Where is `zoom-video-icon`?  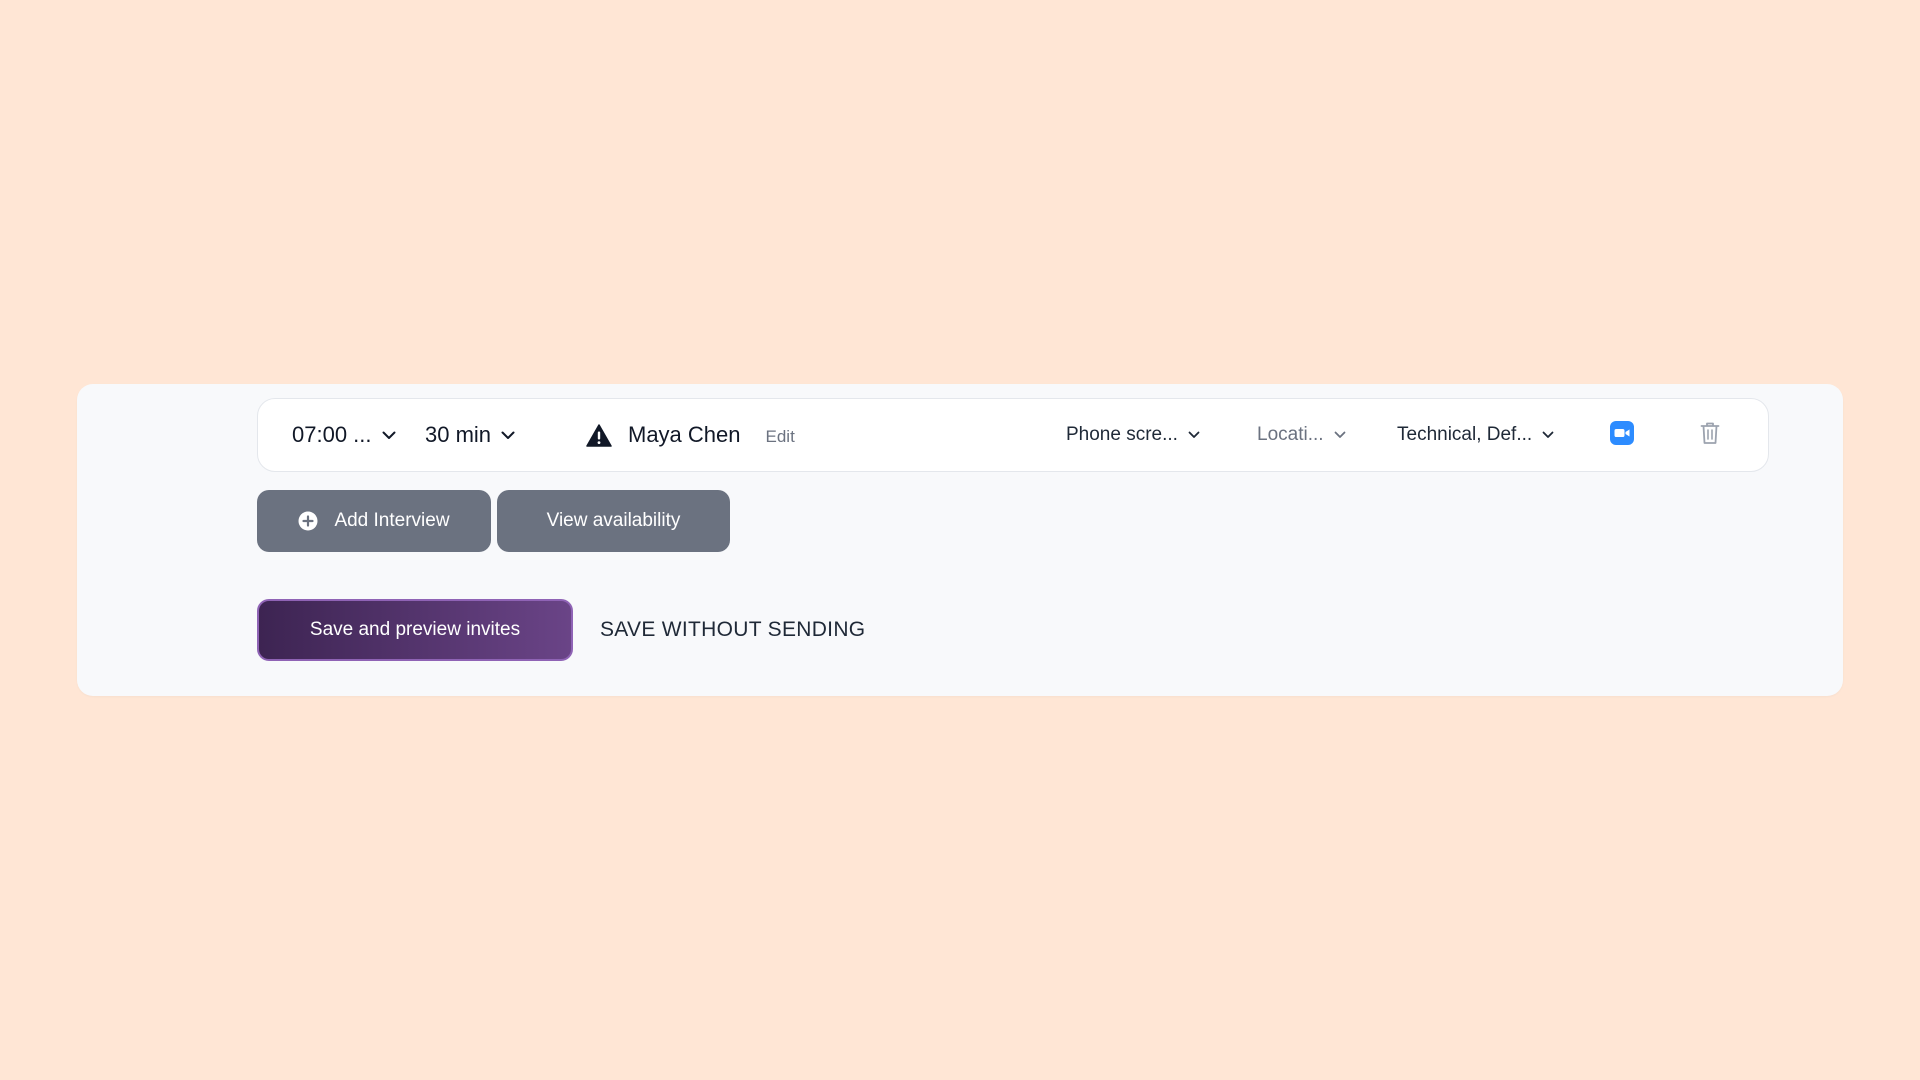 zoom-video-icon is located at coordinates (1622, 435).